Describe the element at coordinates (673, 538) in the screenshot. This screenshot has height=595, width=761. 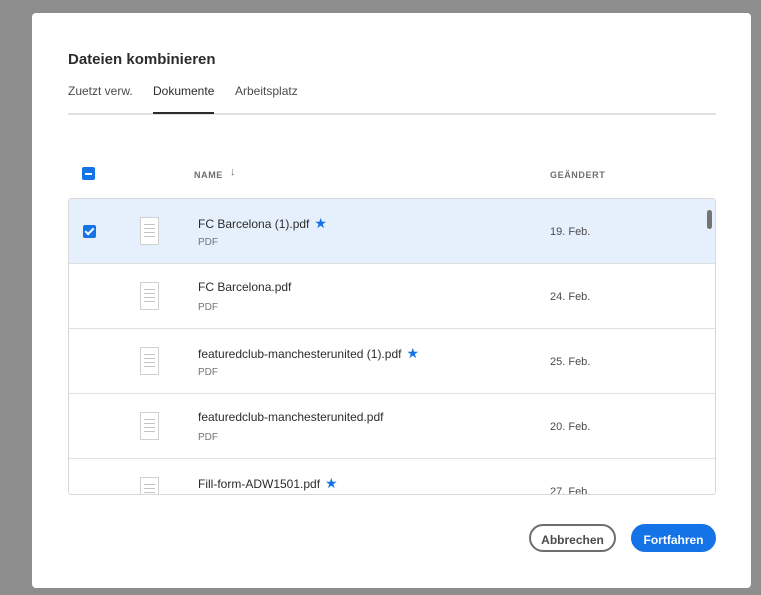
I see `continue-button: Fortfahren` at that location.